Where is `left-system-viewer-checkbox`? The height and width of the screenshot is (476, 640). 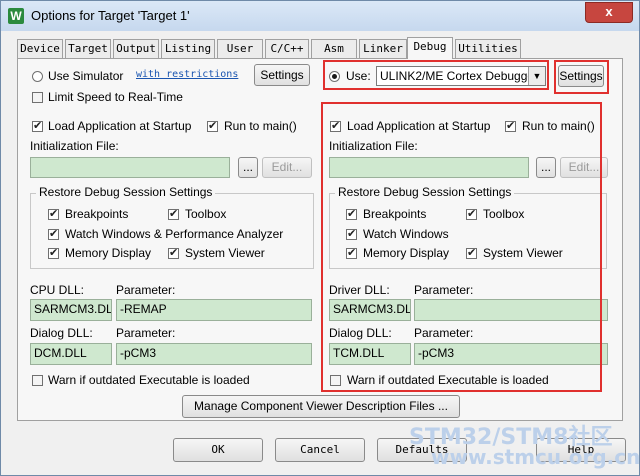
left-system-viewer-checkbox is located at coordinates (173, 252).